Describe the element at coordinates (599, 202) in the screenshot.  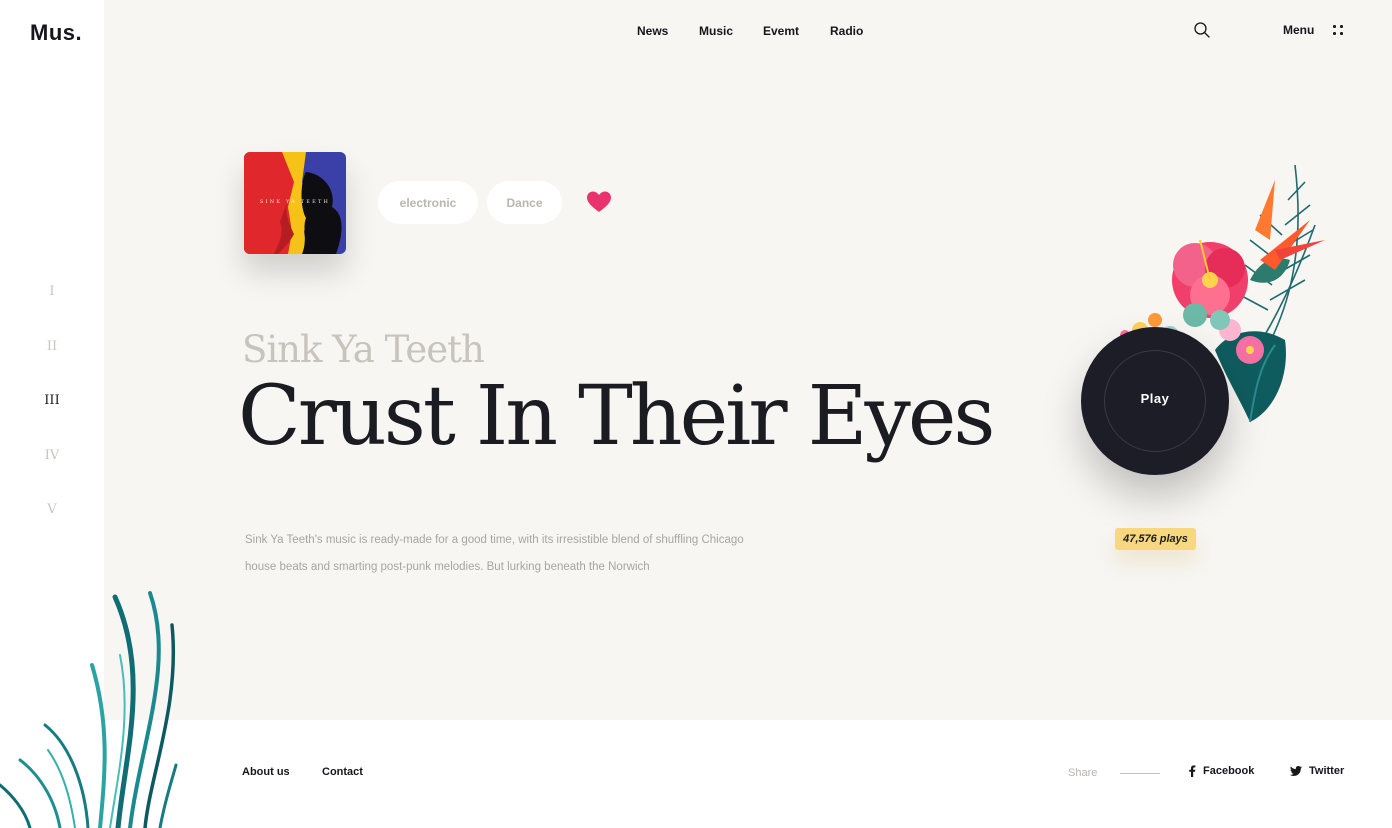
I see `heart-icon` at that location.